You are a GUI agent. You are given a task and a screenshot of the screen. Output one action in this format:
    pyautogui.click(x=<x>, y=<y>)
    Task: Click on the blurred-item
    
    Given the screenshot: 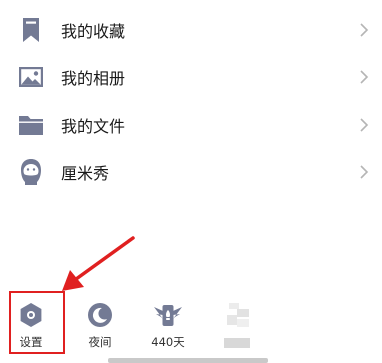 What is the action you would take?
    pyautogui.click(x=237, y=325)
    